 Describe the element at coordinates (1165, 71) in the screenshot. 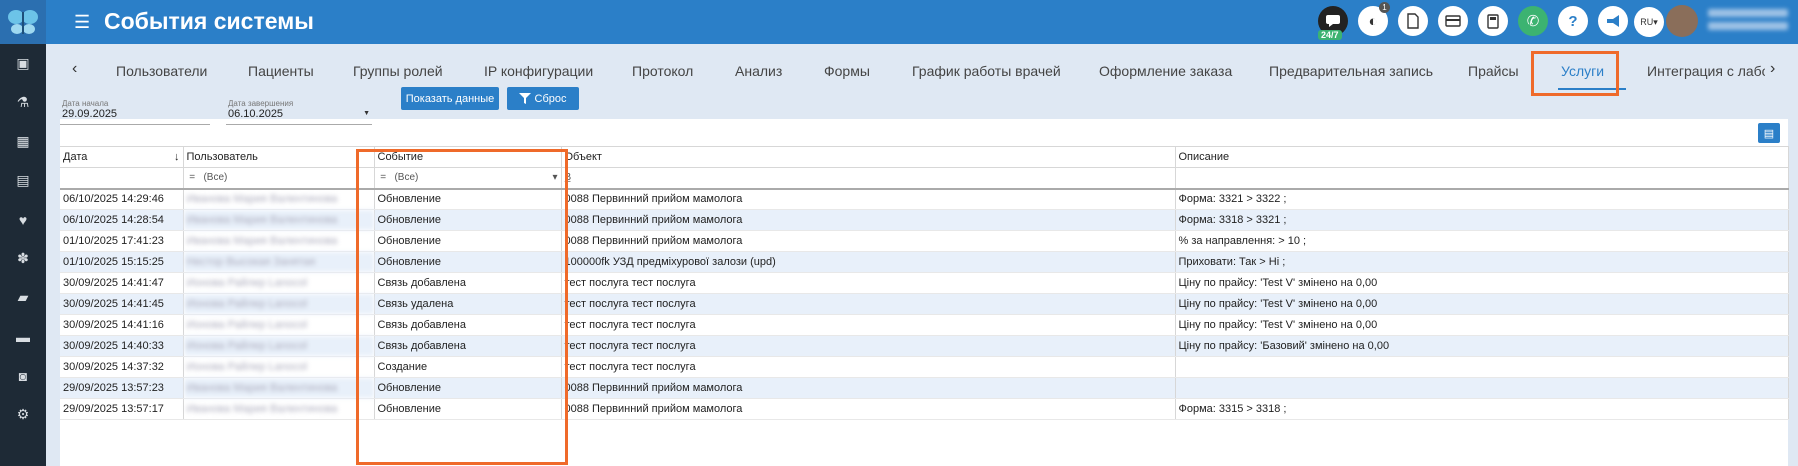

I see `tab-checkout: Оформление заказа` at that location.